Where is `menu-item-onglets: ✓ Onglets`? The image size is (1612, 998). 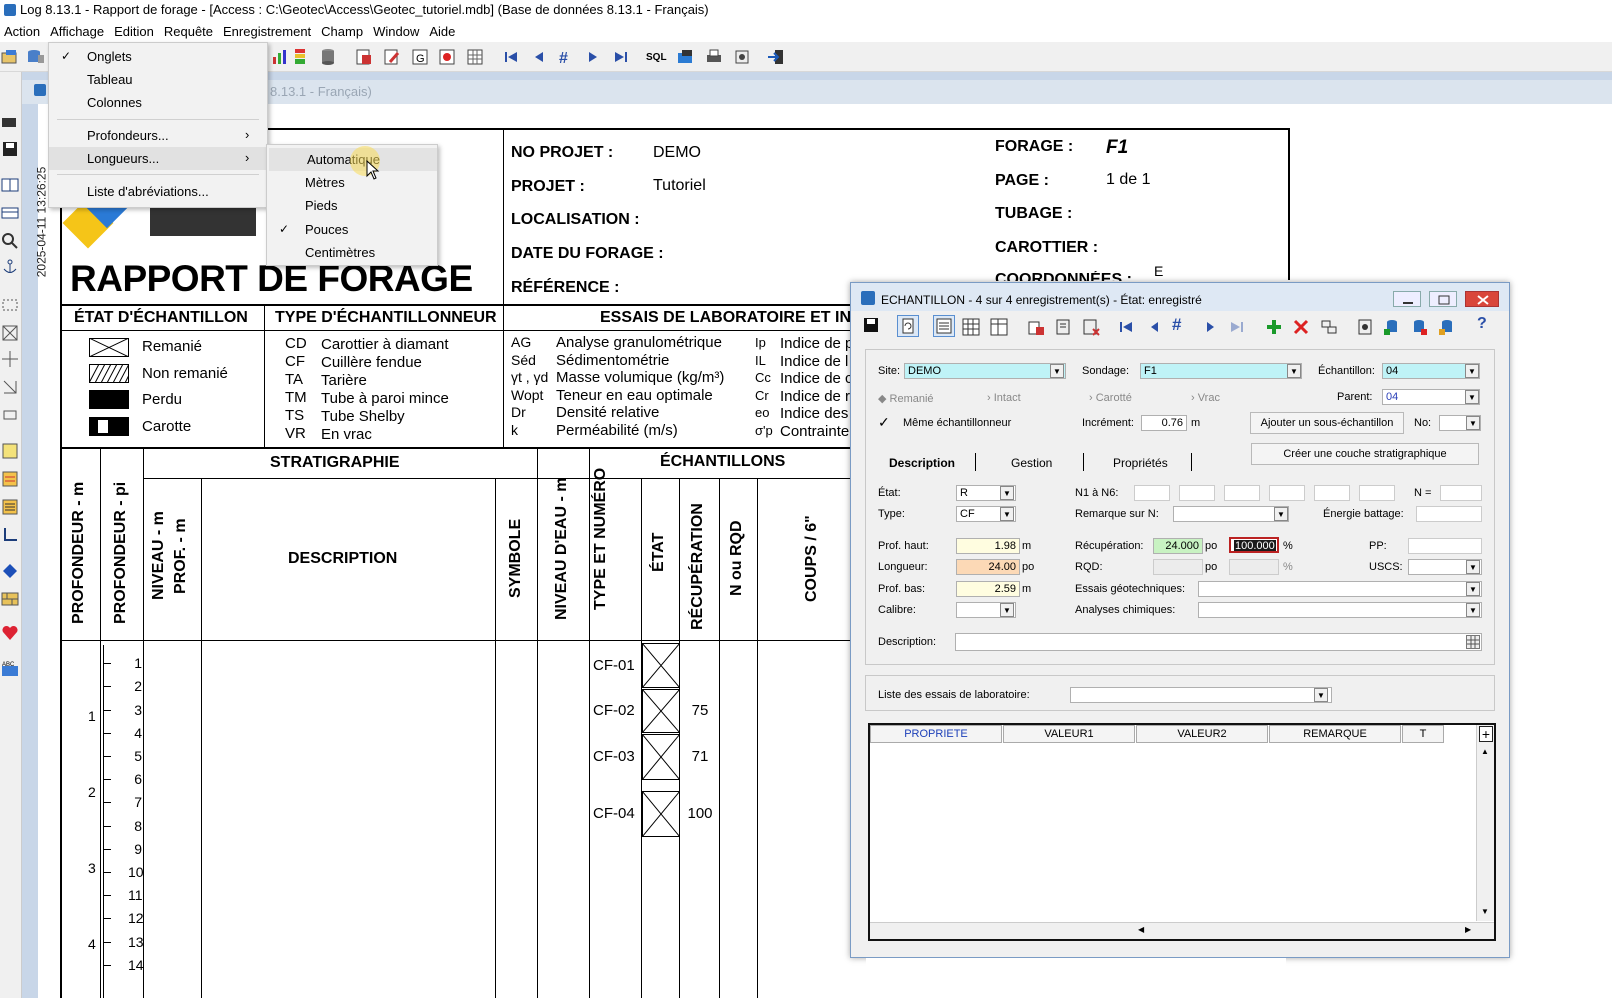 menu-item-onglets: ✓ Onglets is located at coordinates (158, 56).